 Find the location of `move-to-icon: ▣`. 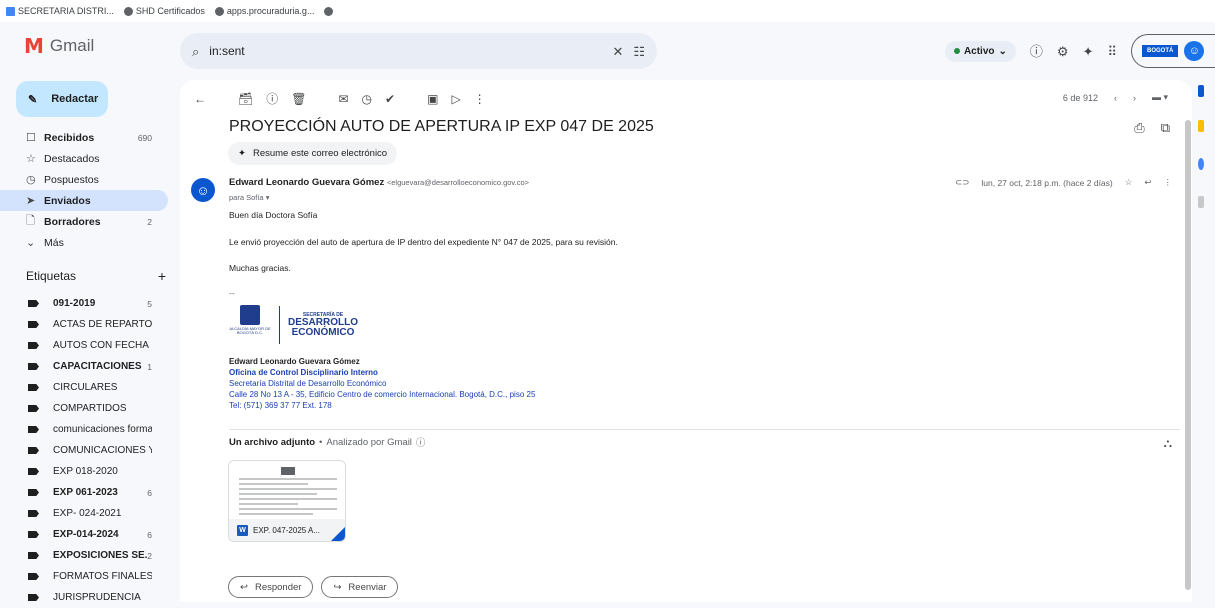

move-to-icon: ▣ is located at coordinates (432, 99).